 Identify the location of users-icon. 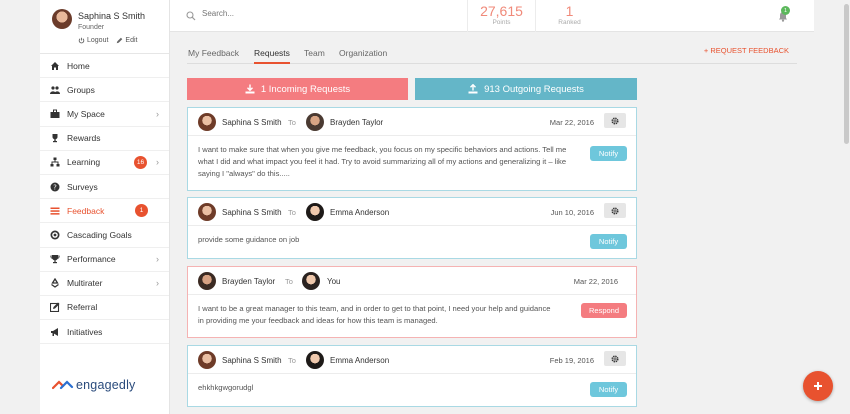
(55, 90).